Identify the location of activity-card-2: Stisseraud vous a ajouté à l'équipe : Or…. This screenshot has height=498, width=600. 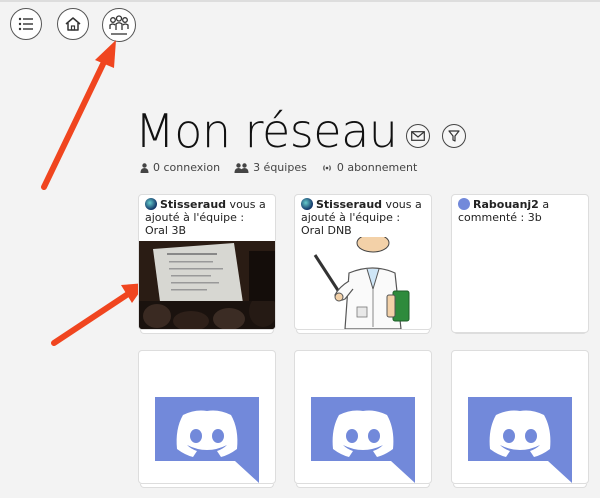
(363, 262).